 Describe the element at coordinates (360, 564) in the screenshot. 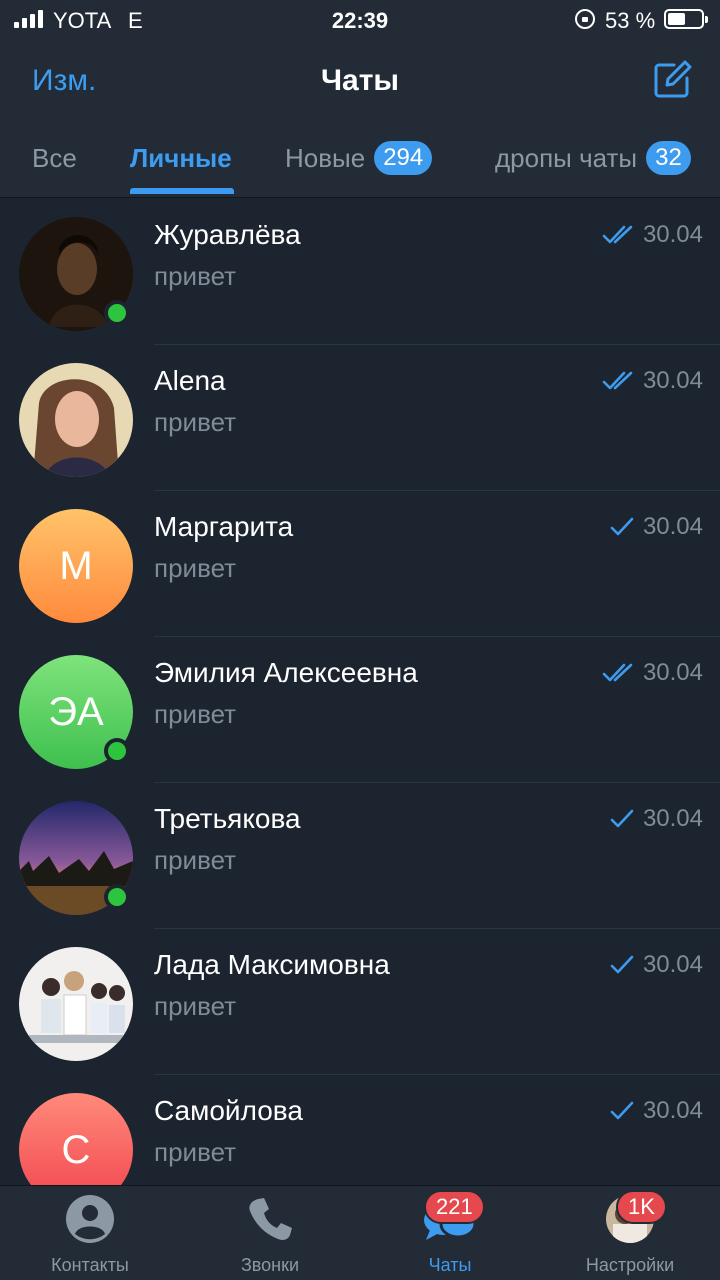

I see `chat-row: М Маргарита привет 30.04` at that location.